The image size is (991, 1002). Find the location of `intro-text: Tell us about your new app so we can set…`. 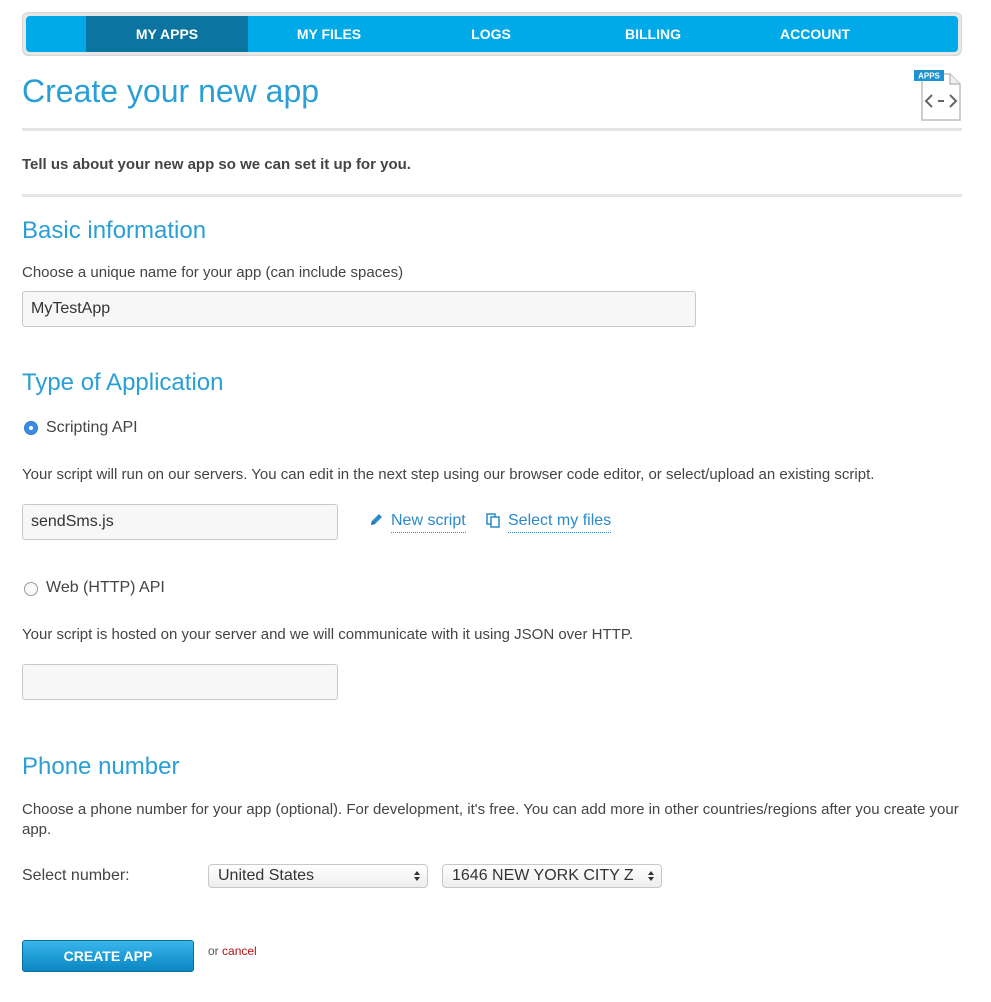

intro-text: Tell us about your new app so we can set… is located at coordinates (216, 164).